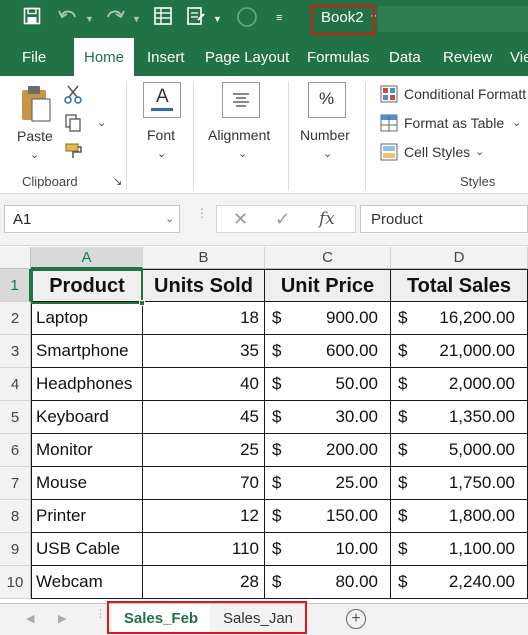  I want to click on row-header: 3, so click(15, 351).